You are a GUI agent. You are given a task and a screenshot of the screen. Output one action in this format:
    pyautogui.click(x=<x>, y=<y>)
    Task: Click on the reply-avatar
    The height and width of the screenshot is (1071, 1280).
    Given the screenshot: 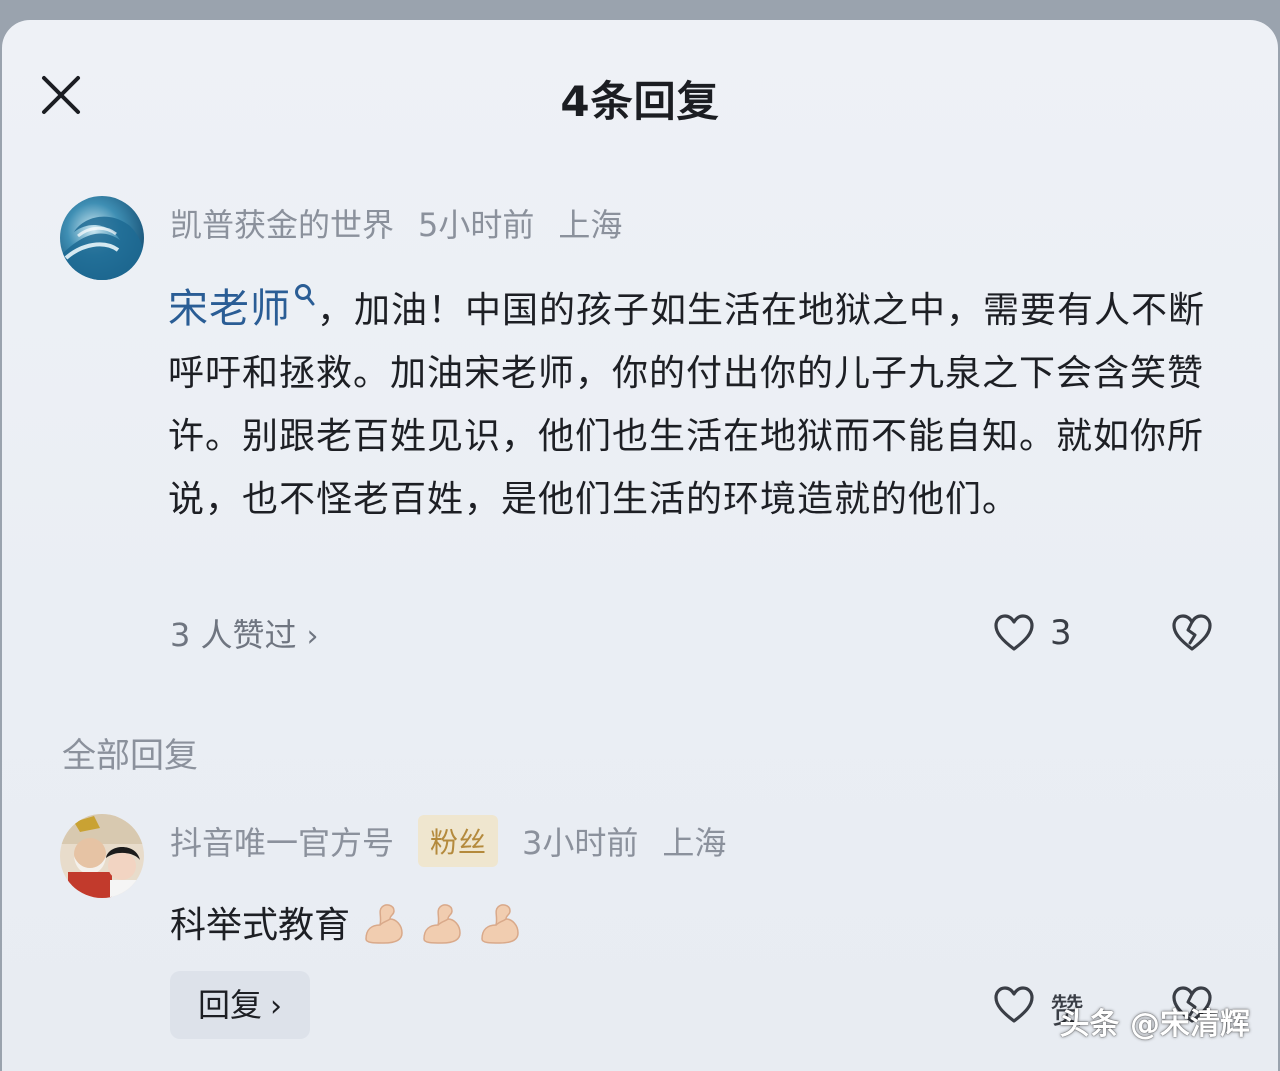 What is the action you would take?
    pyautogui.click(x=102, y=856)
    